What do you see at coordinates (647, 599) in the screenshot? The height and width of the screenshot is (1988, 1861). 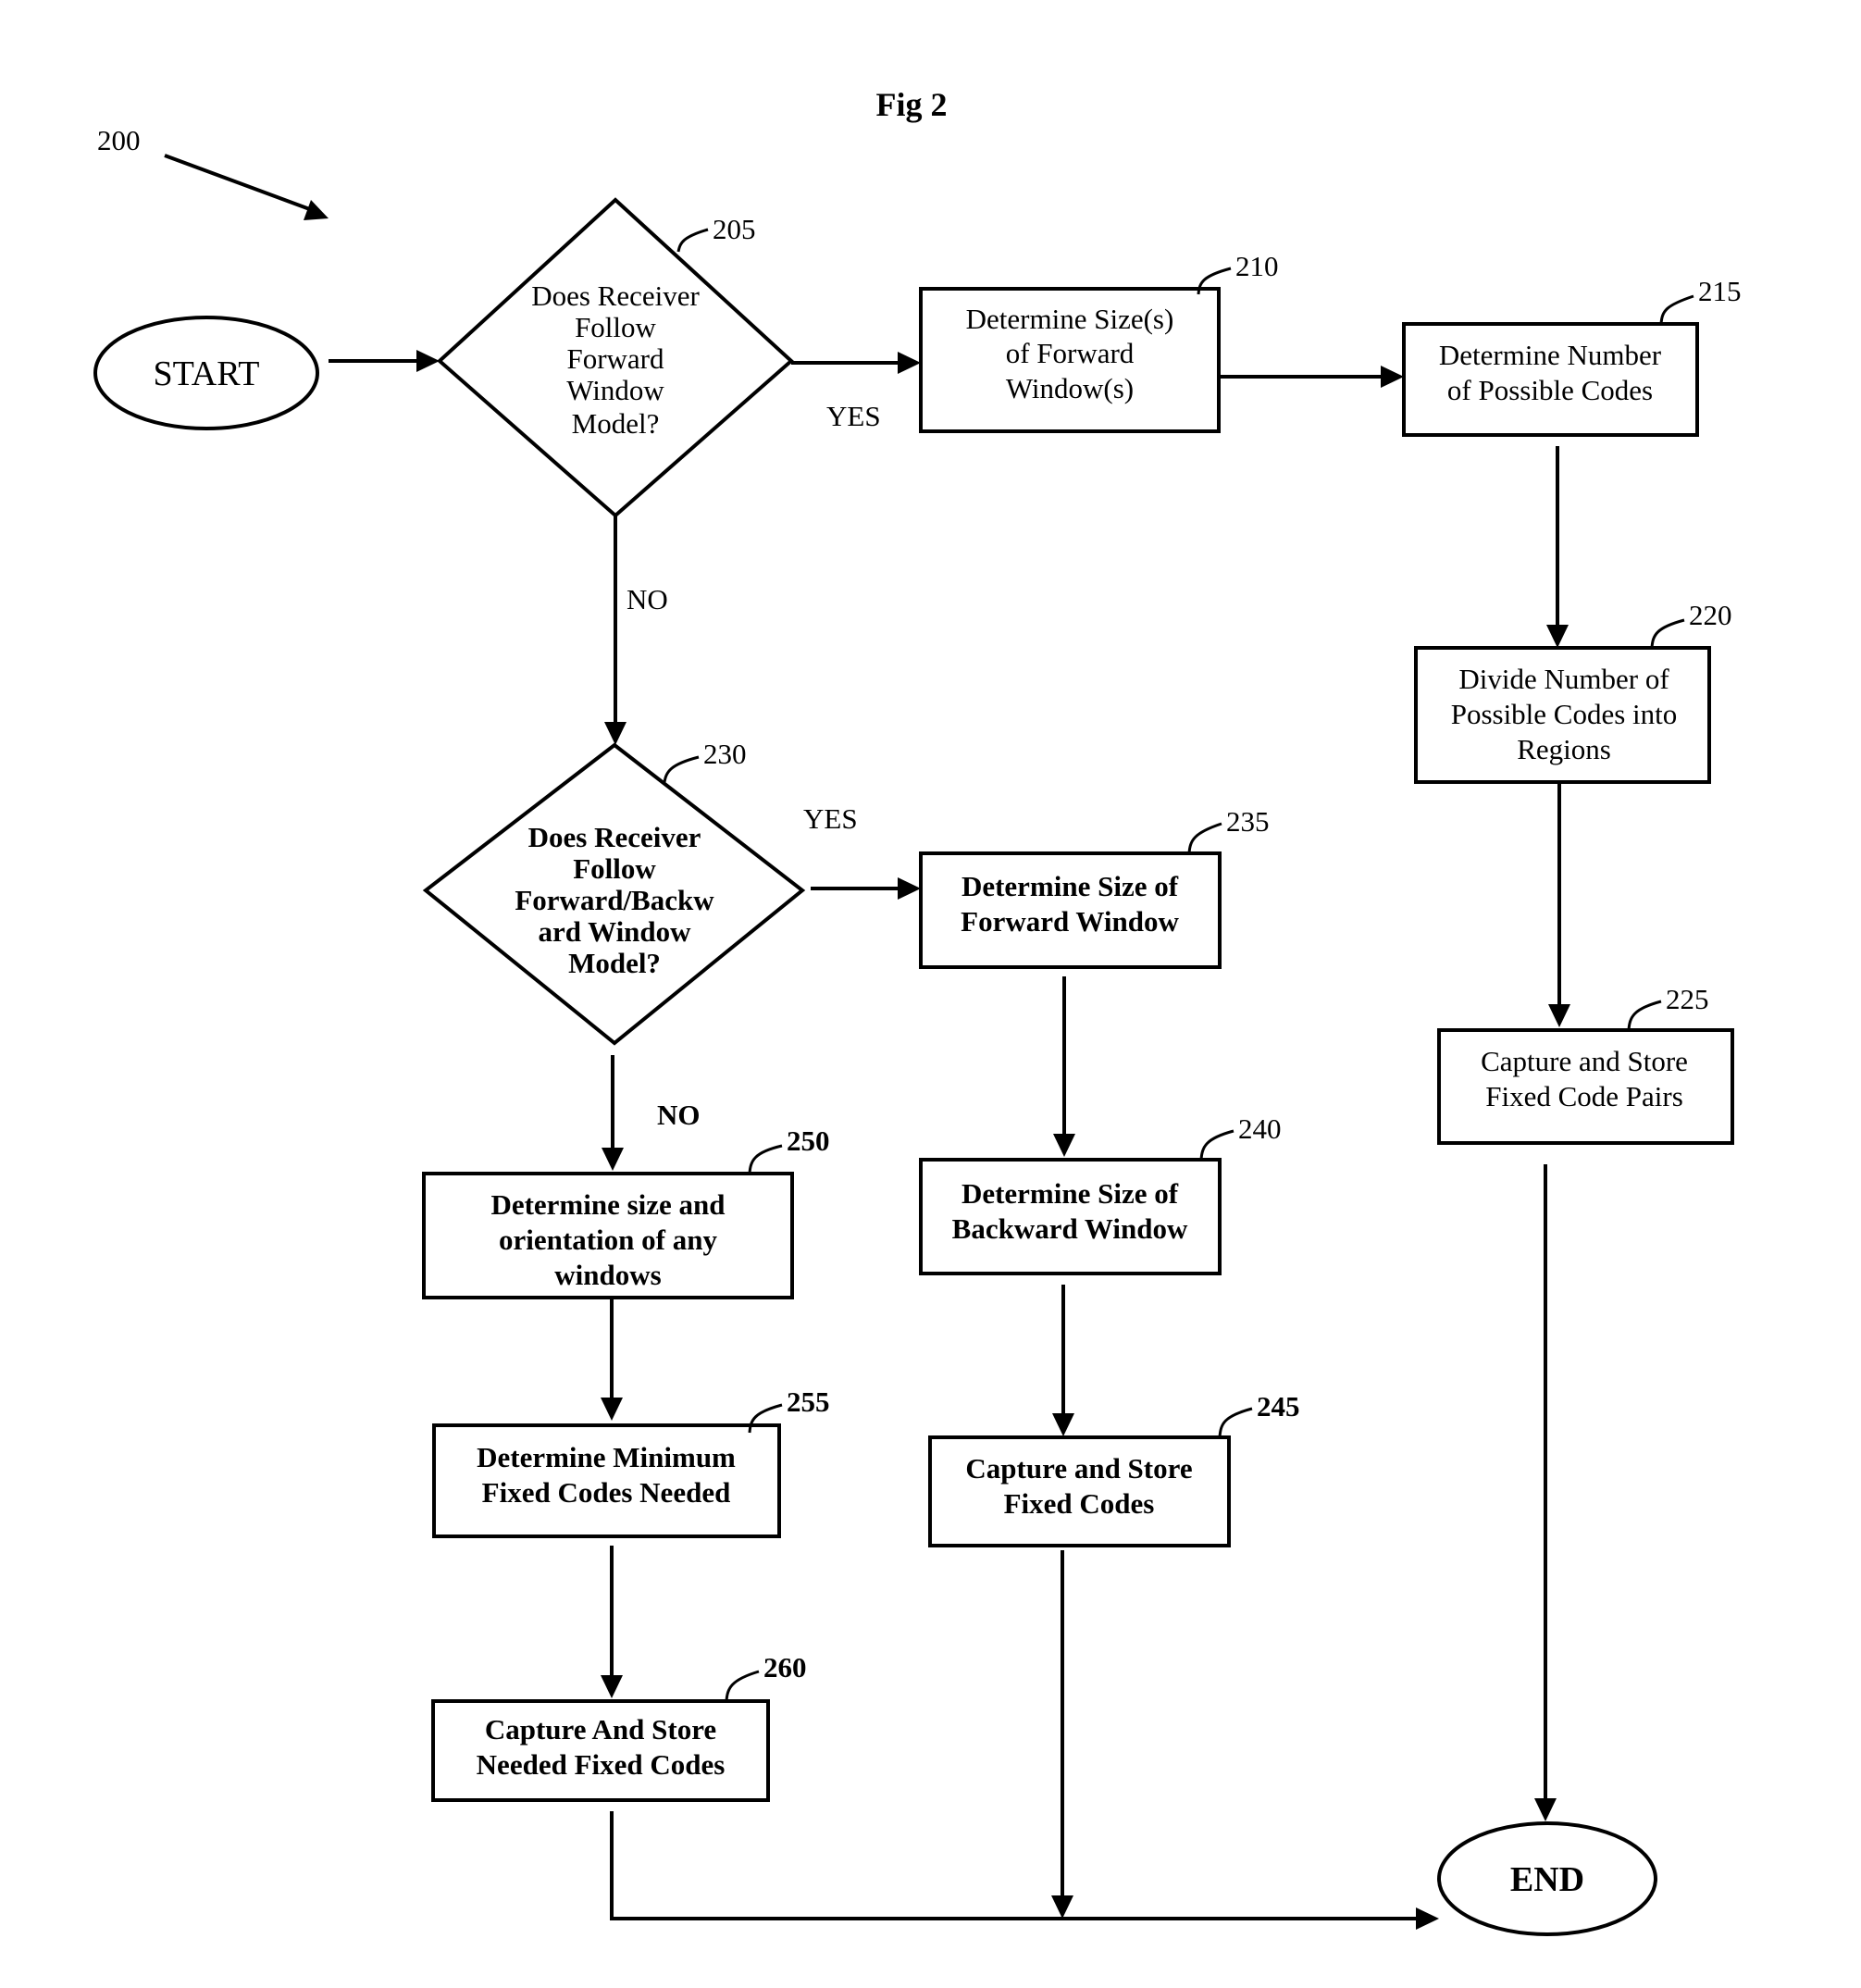 I see `edge-label-no-205: NO` at bounding box center [647, 599].